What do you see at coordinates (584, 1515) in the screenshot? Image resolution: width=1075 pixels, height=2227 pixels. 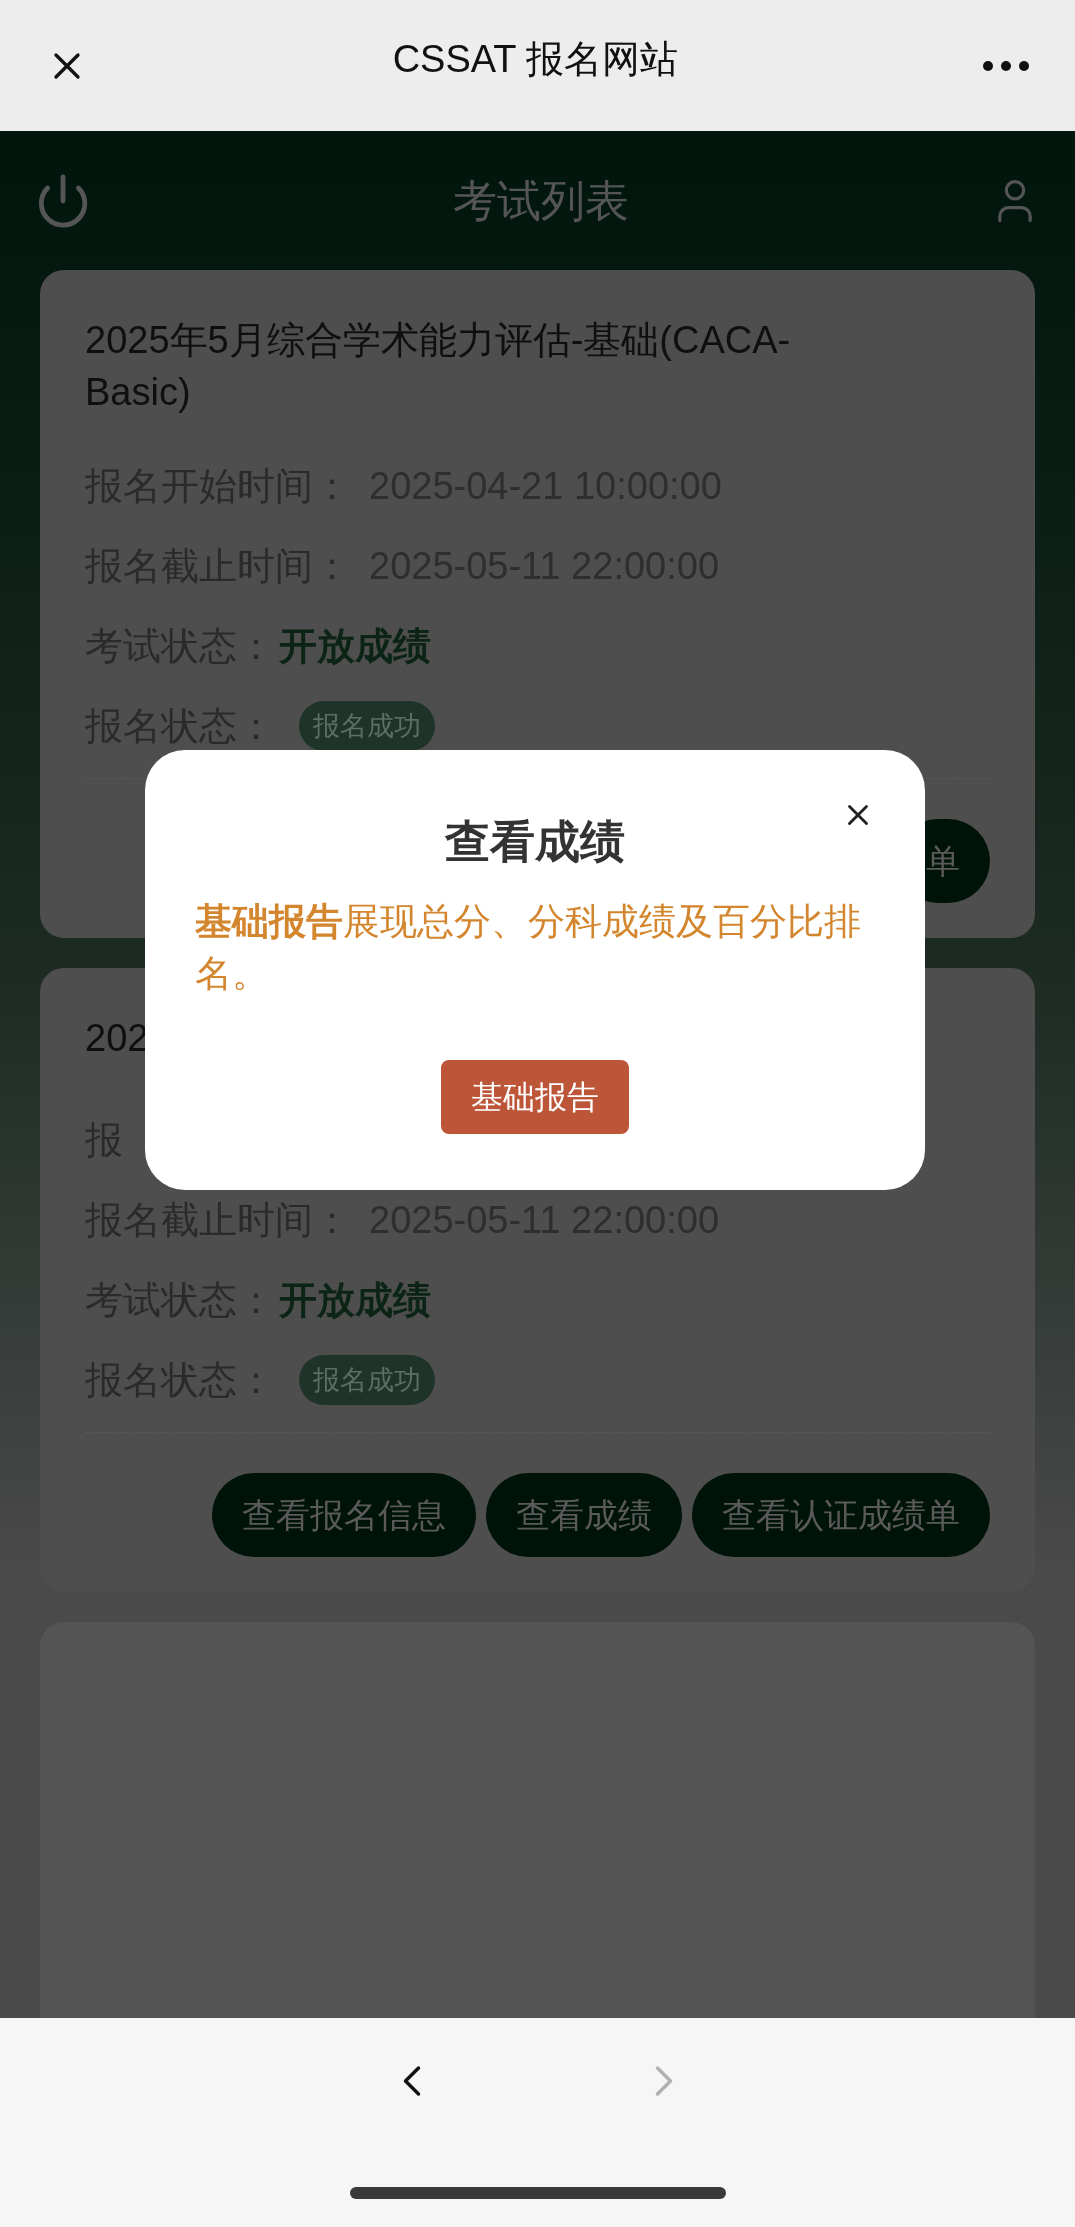 I see `action-button: 查看成绩` at bounding box center [584, 1515].